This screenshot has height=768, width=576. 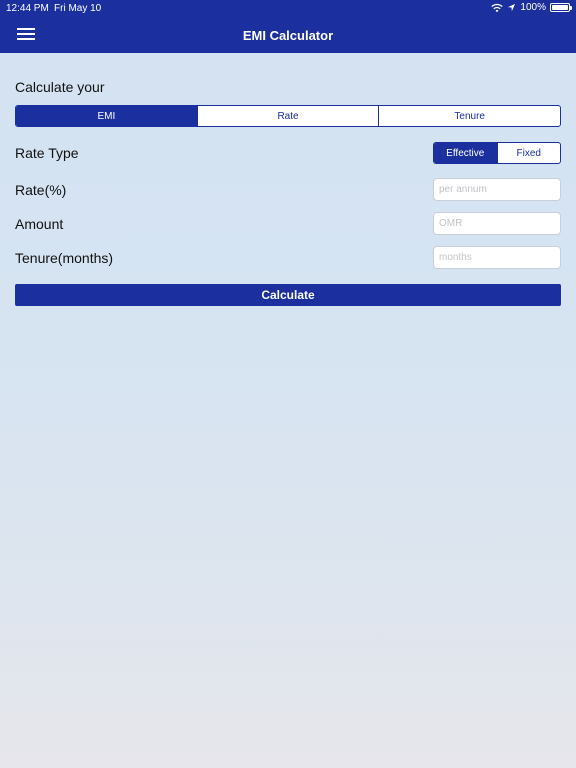 What do you see at coordinates (78, 8) in the screenshot?
I see `status-date: Fri May 10` at bounding box center [78, 8].